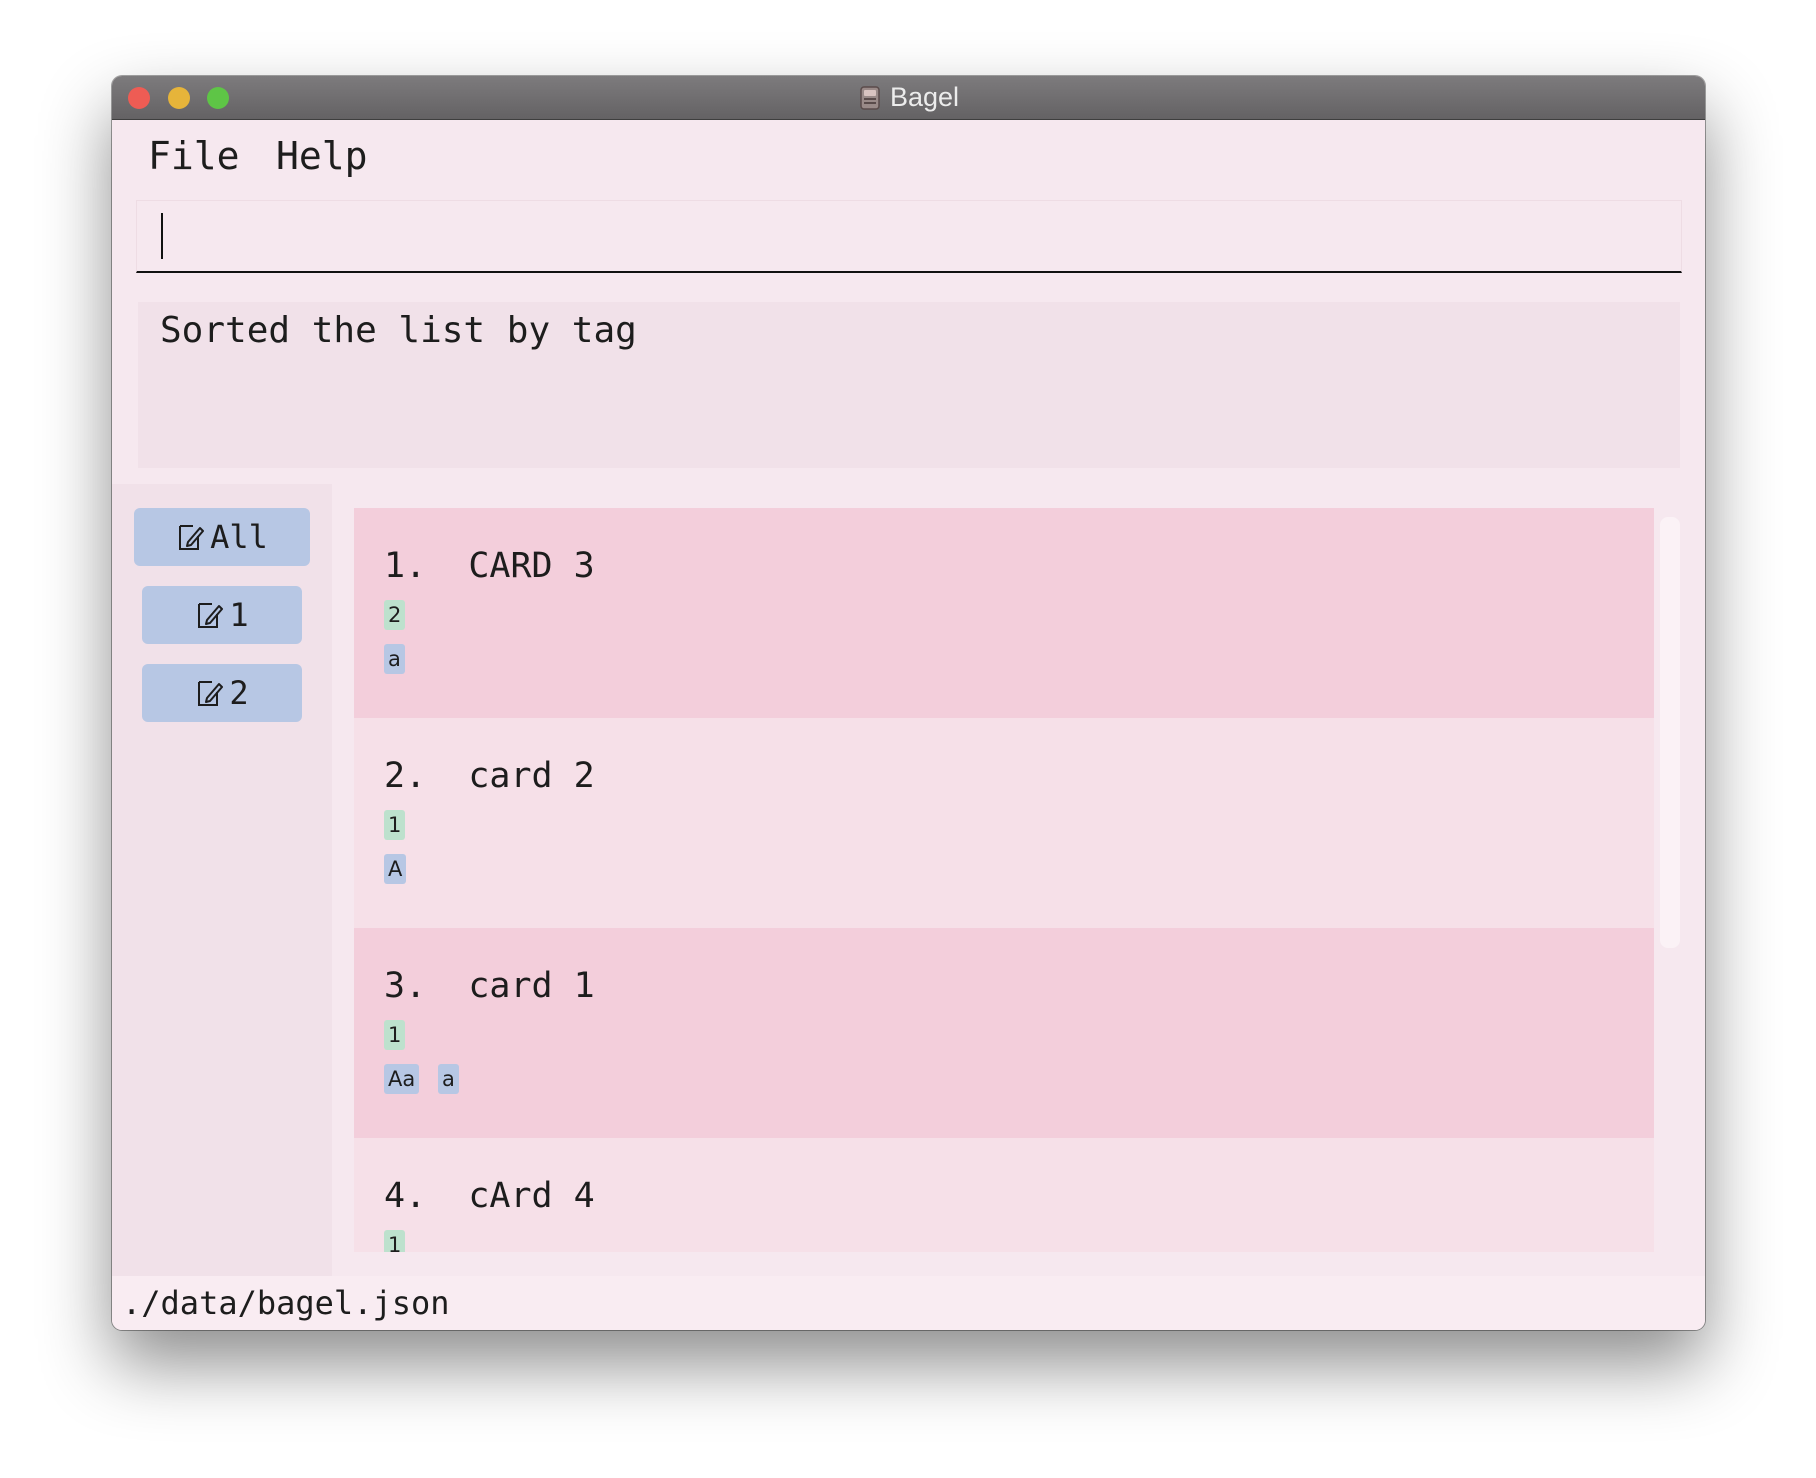 The width and height of the screenshot is (1816, 1478). What do you see at coordinates (1004, 613) in the screenshot?
I see `card-item: 1. CARD 3 2 a` at bounding box center [1004, 613].